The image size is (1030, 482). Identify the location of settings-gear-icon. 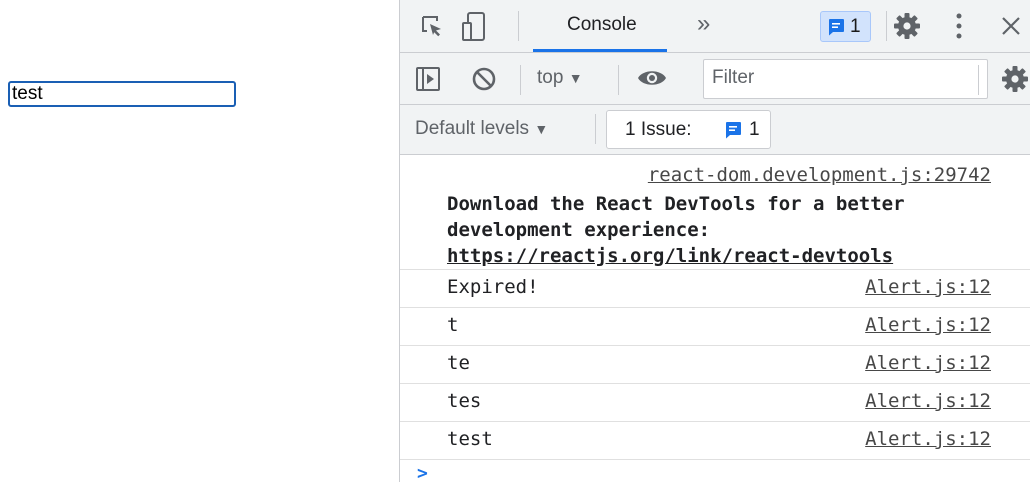
(907, 26).